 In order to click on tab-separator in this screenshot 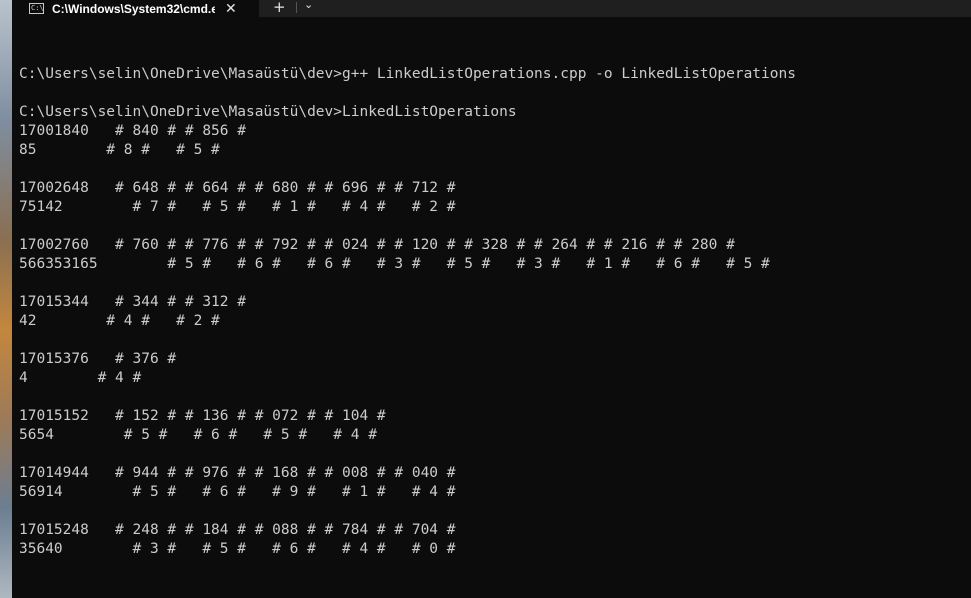, I will do `click(296, 7)`.